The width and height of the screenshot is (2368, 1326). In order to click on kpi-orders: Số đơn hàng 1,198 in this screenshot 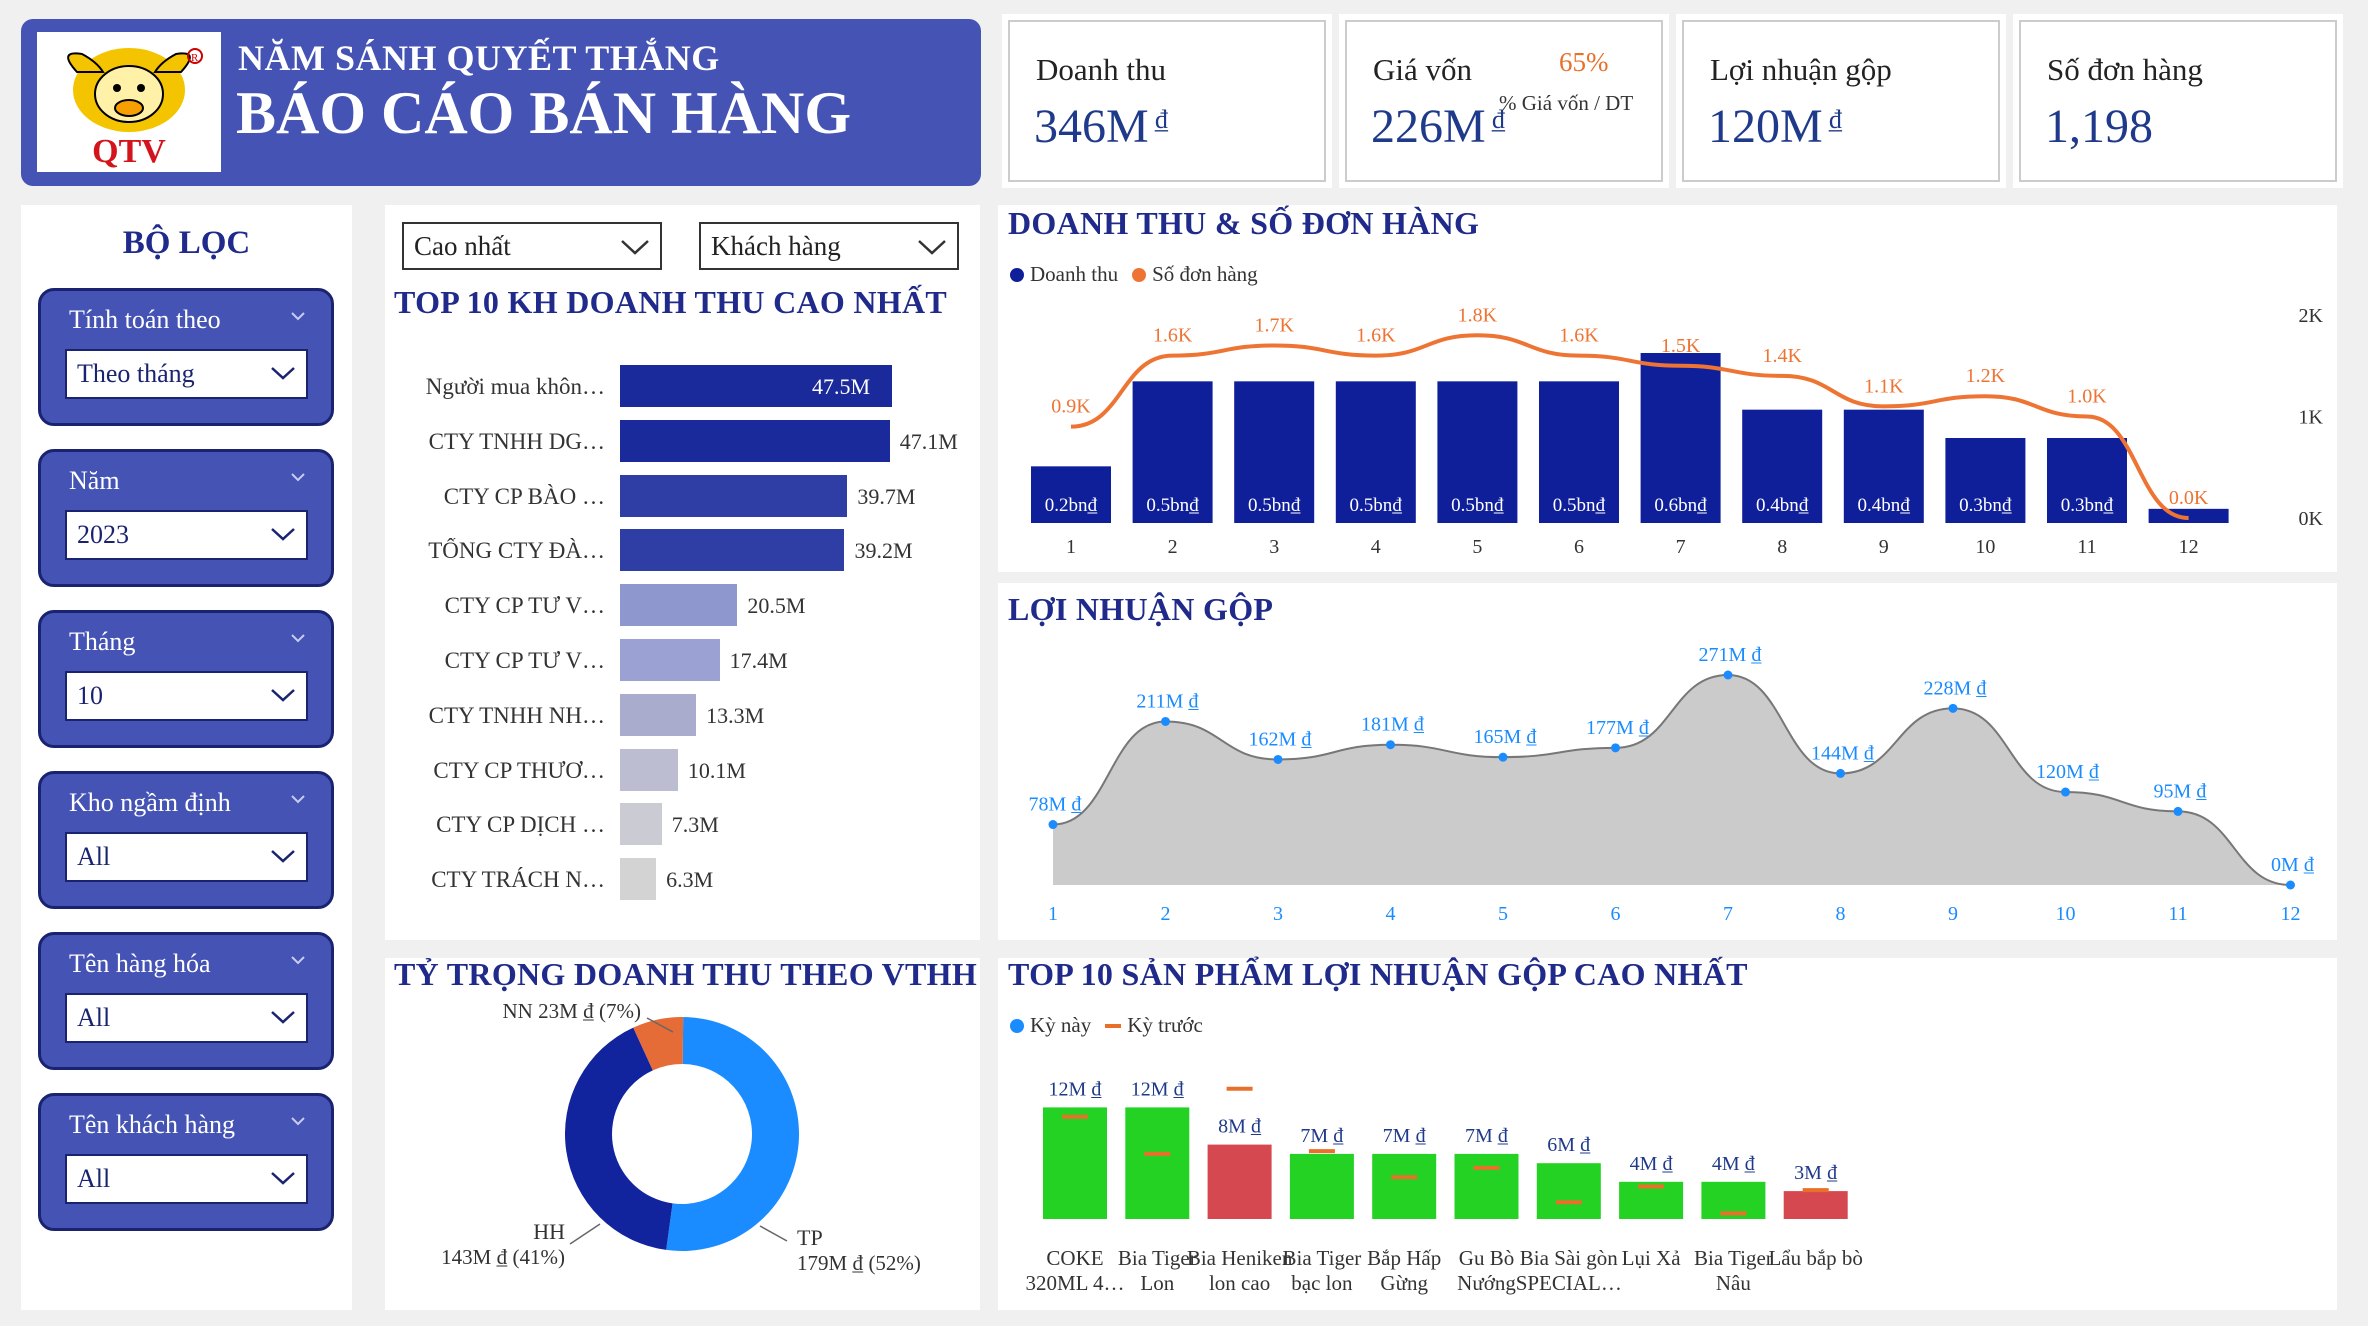, I will do `click(2178, 101)`.